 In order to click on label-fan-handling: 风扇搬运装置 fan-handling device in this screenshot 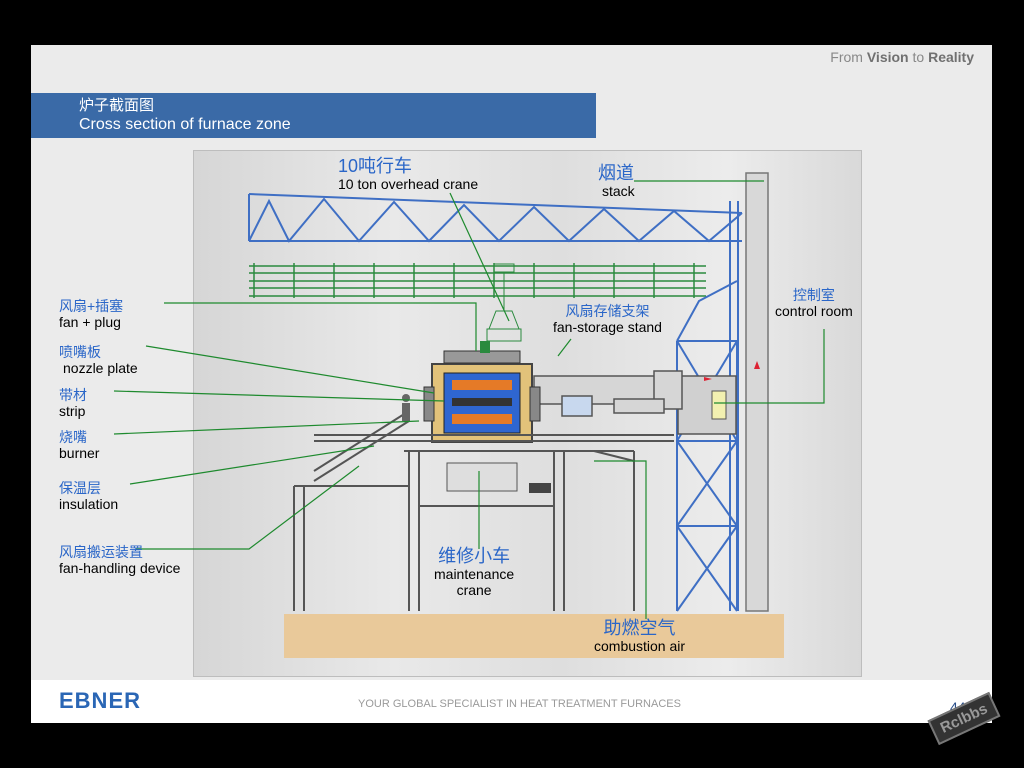, I will do `click(119, 560)`.